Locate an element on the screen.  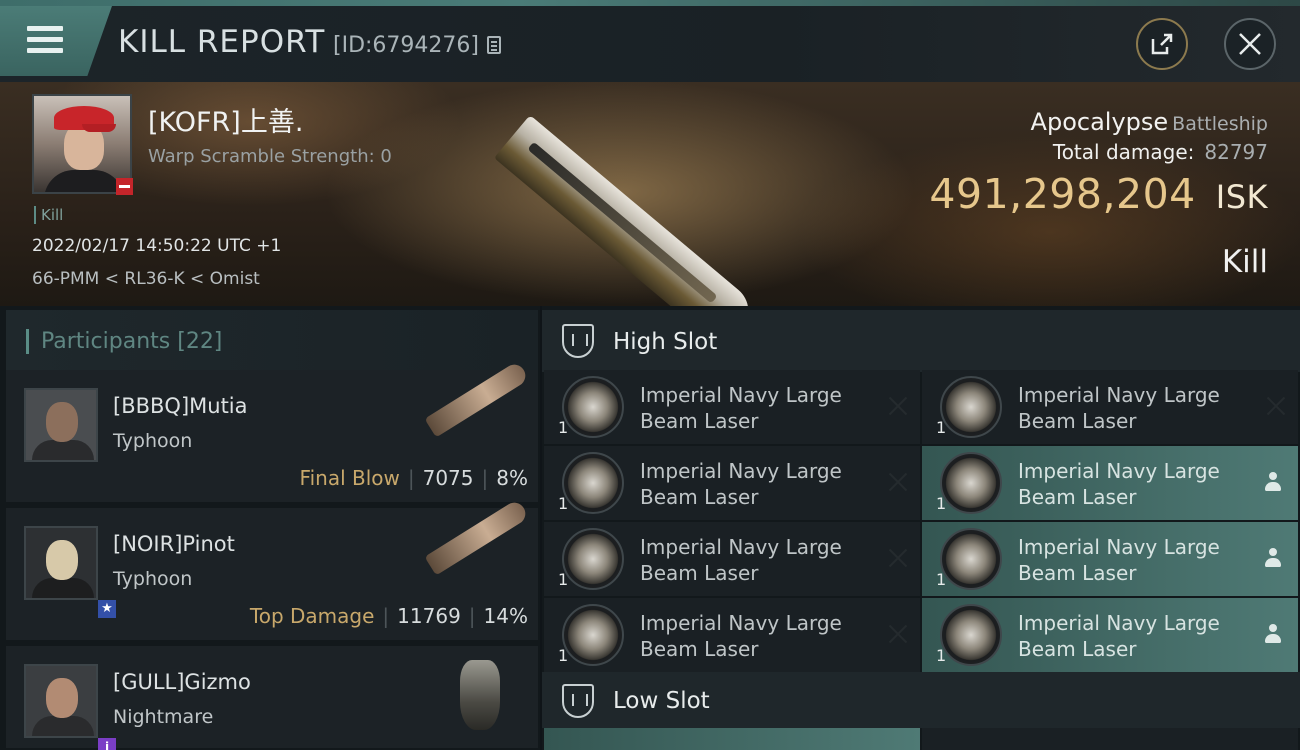
isk-unit: ISK is located at coordinates (1241, 197).